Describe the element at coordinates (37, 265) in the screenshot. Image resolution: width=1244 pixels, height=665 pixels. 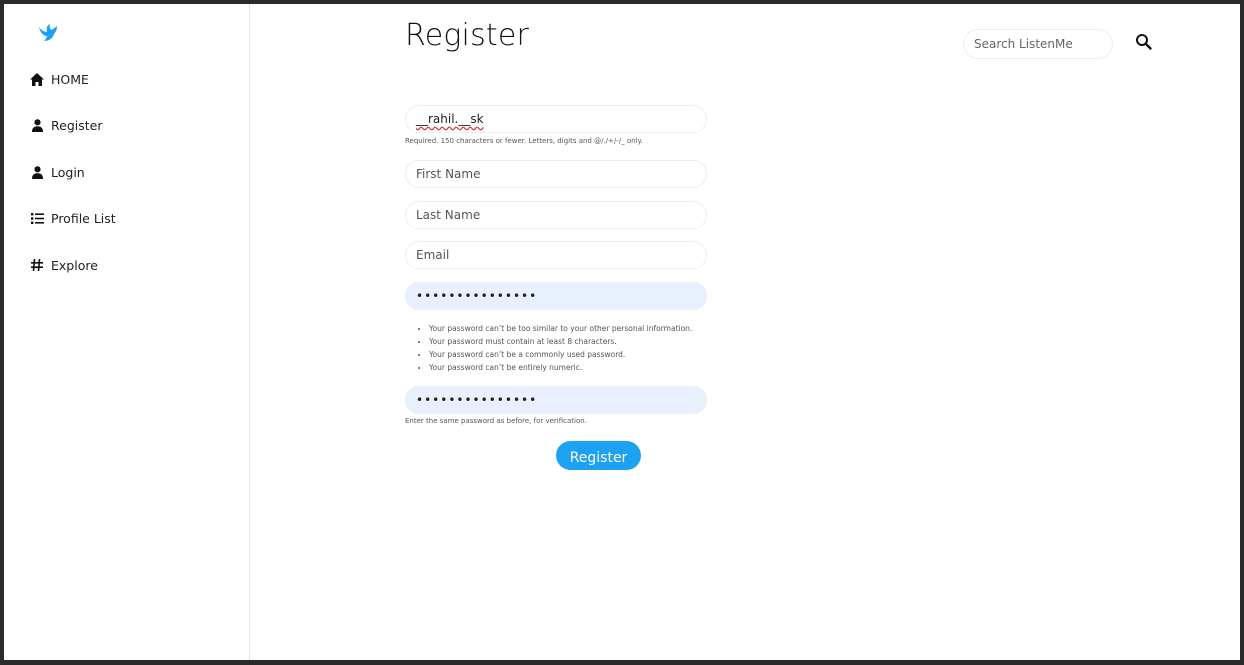
I see `hashtag-icon` at that location.